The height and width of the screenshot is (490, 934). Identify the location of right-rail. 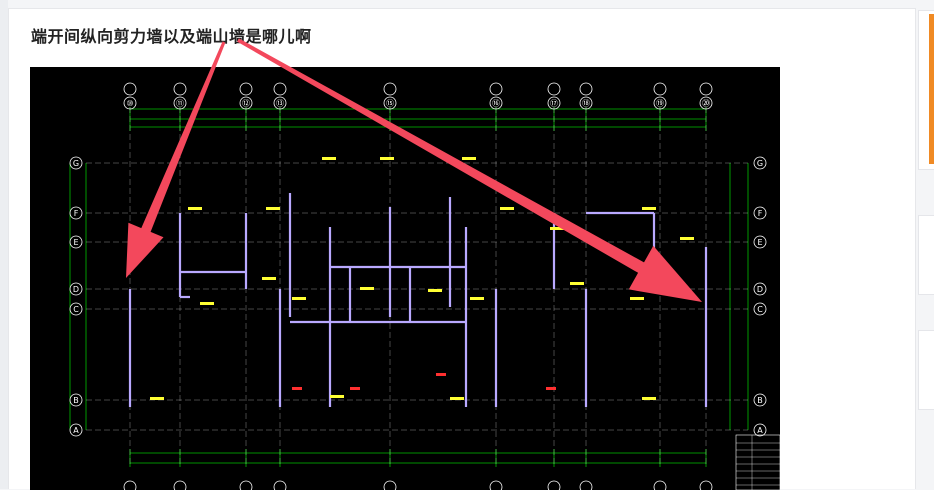
(925, 244).